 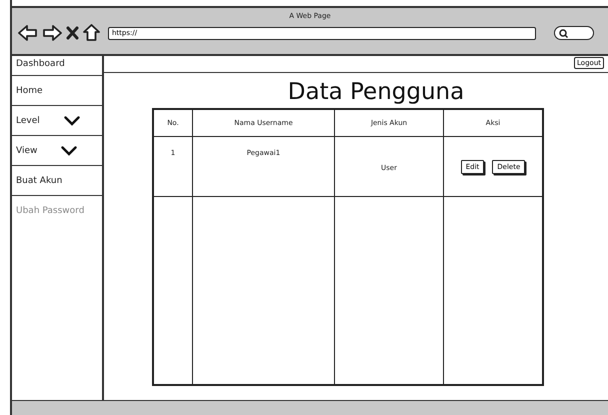 What do you see at coordinates (28, 33) in the screenshot?
I see `back-icon` at bounding box center [28, 33].